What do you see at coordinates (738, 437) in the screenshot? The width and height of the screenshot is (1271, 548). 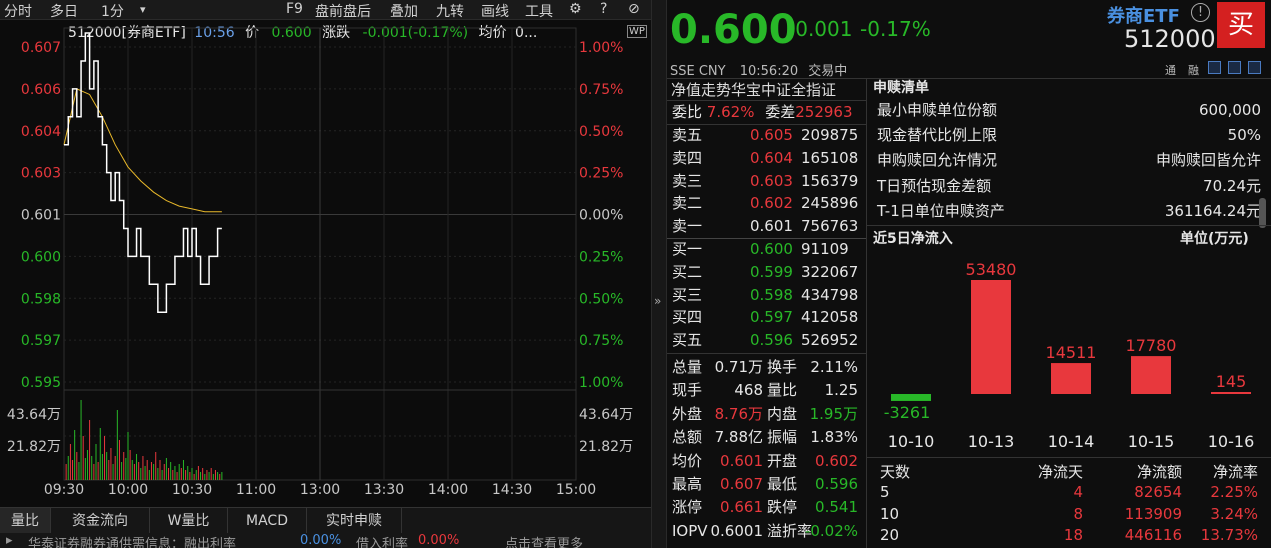 I see `stat-value: 7.88亿` at bounding box center [738, 437].